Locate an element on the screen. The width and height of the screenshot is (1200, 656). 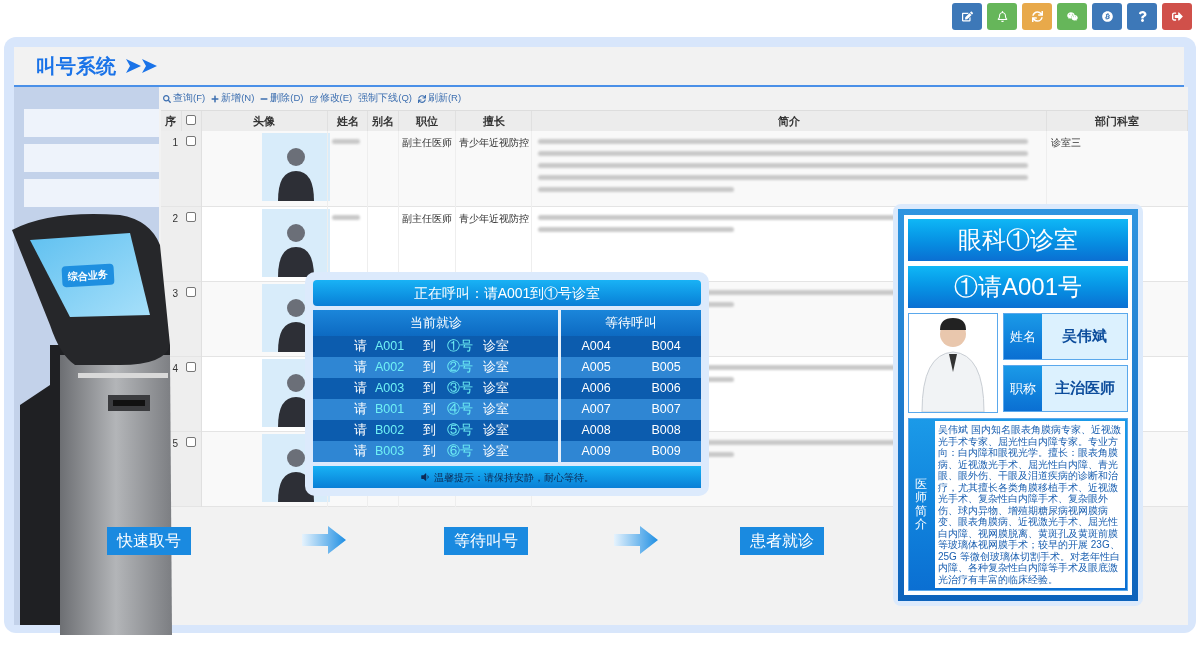
toolbar-button: 新增(N) is located at coordinates (233, 98).